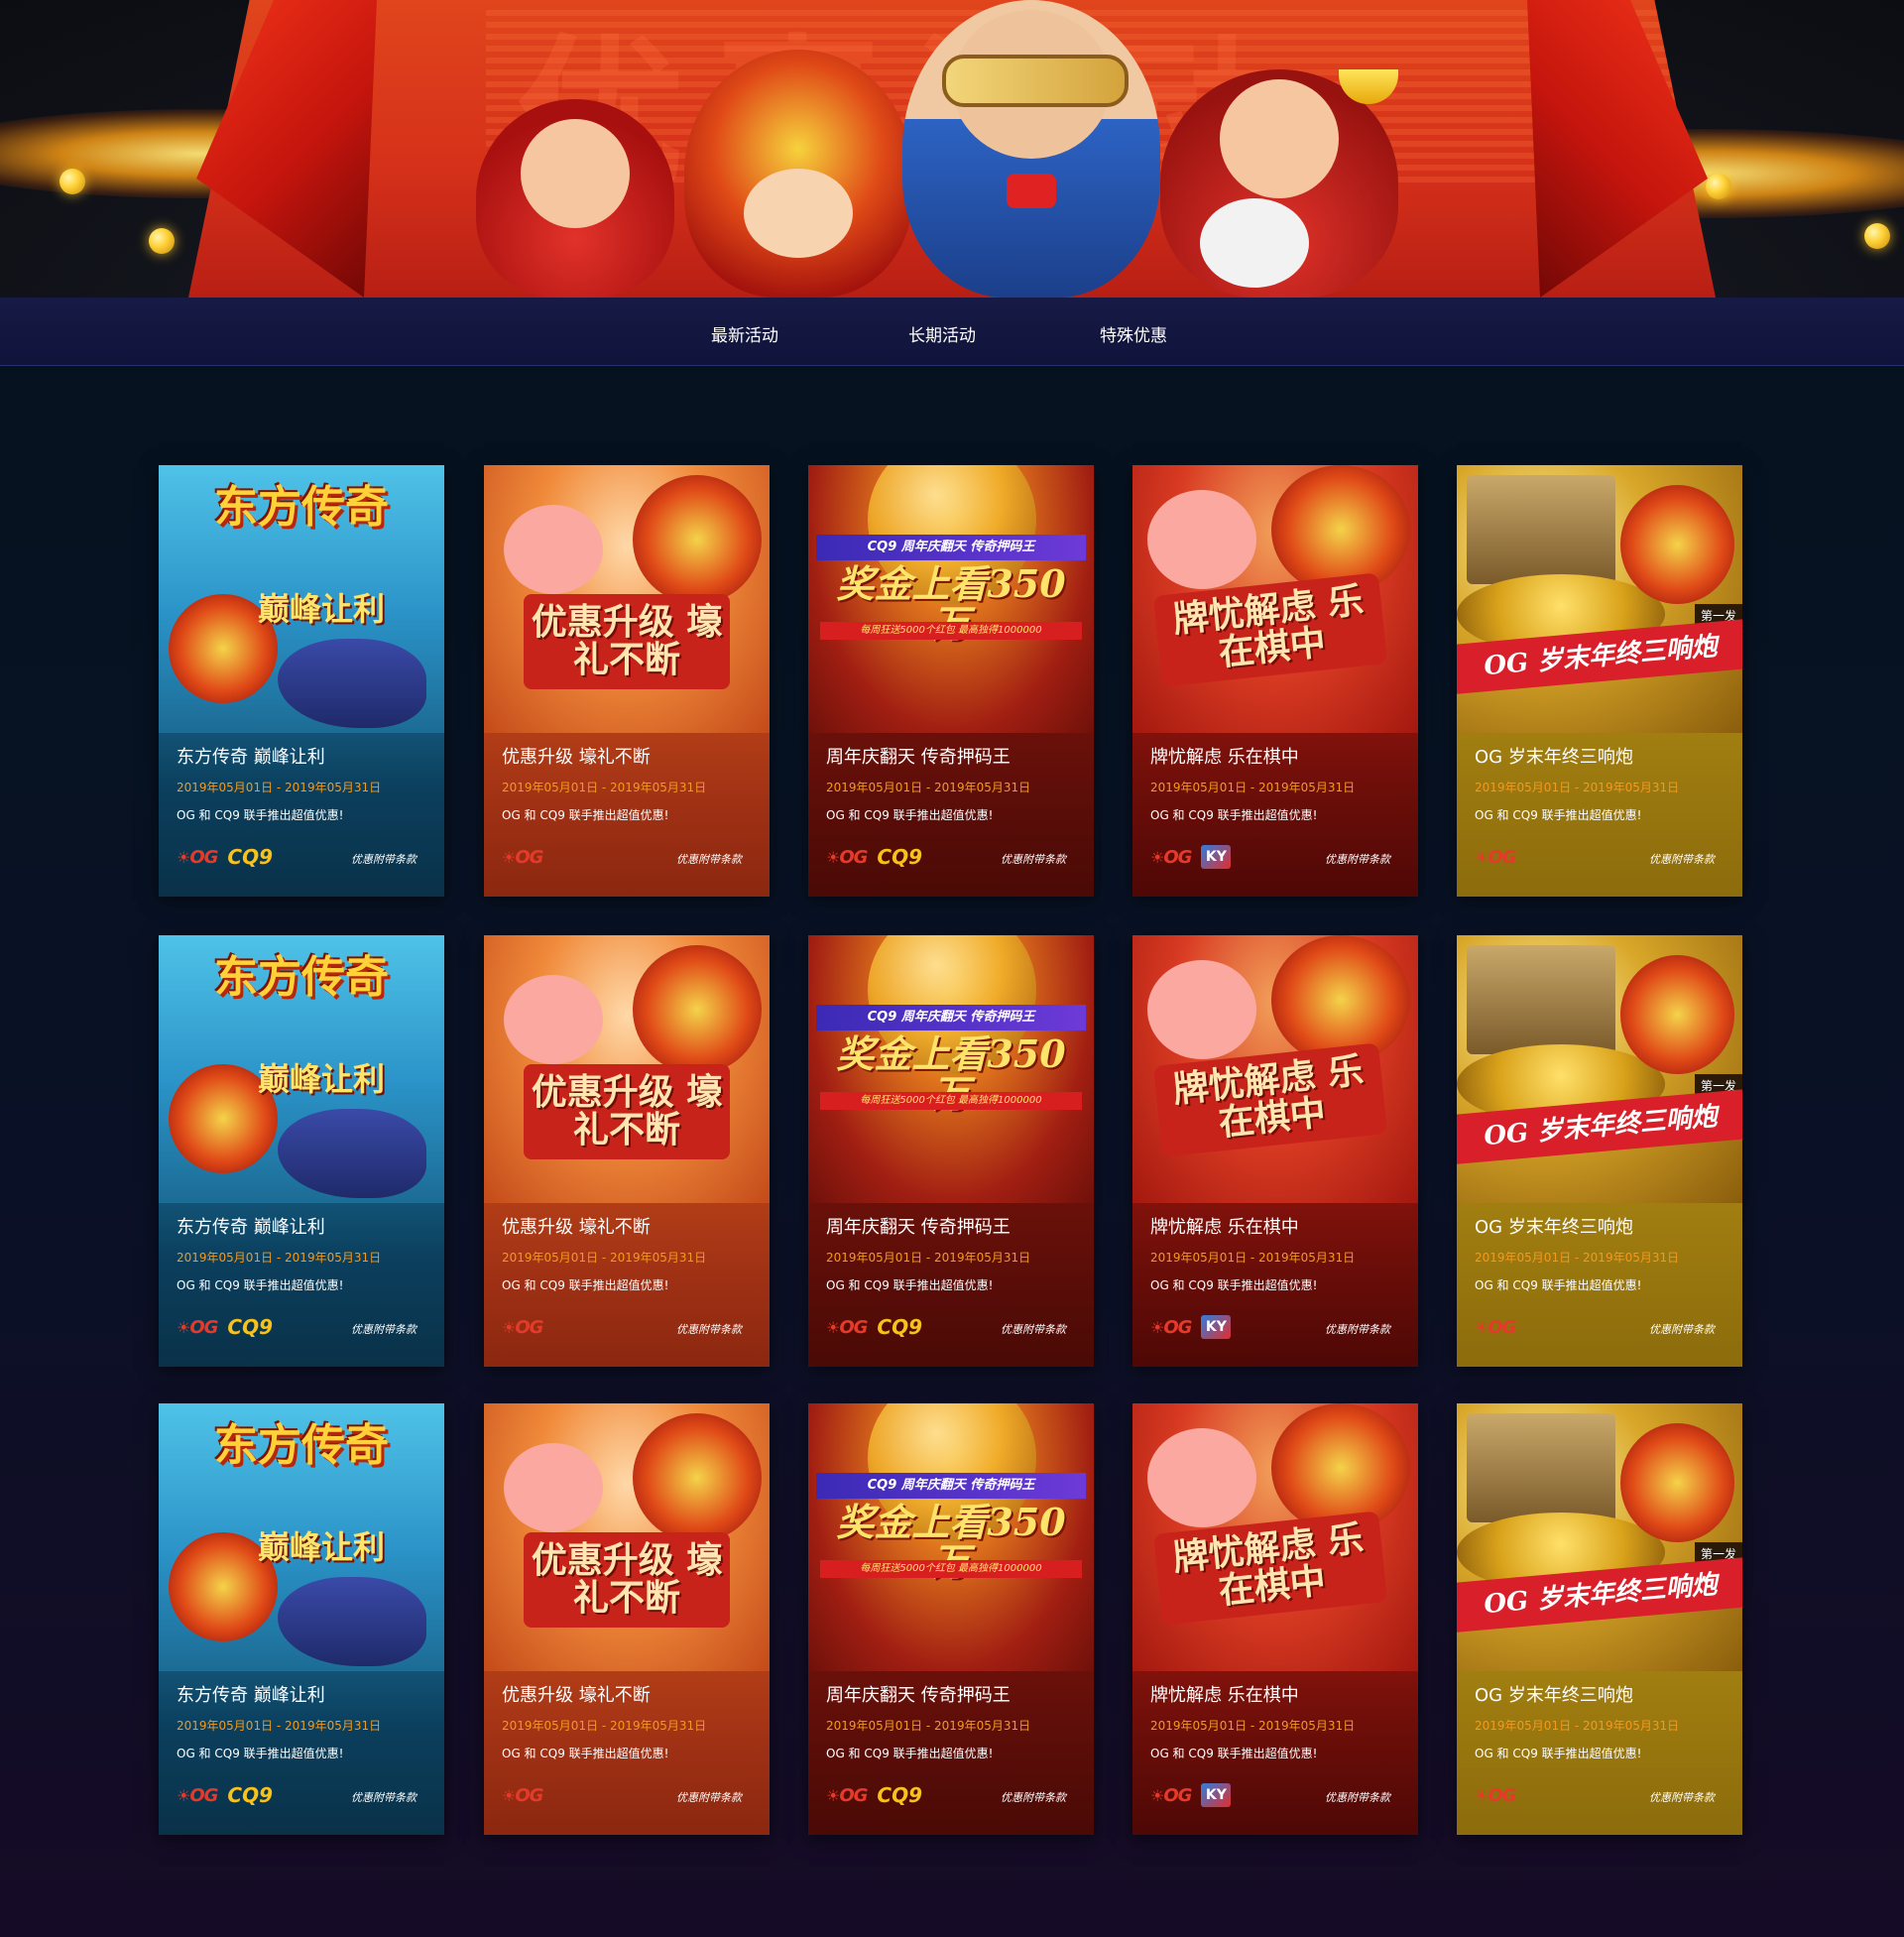 Image resolution: width=1904 pixels, height=1937 pixels. I want to click on promo-art-headline: 优惠升级 壕礼不断, so click(627, 1111).